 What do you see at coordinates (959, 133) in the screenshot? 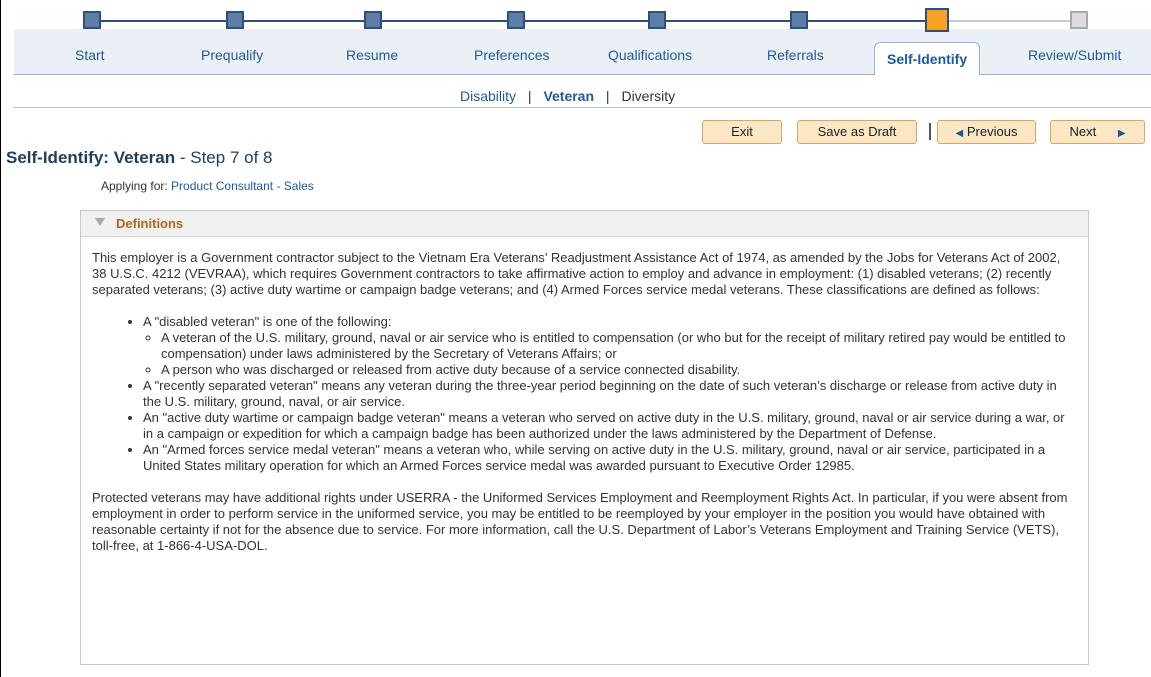
I see `previous-arrow-icon: ◀` at bounding box center [959, 133].